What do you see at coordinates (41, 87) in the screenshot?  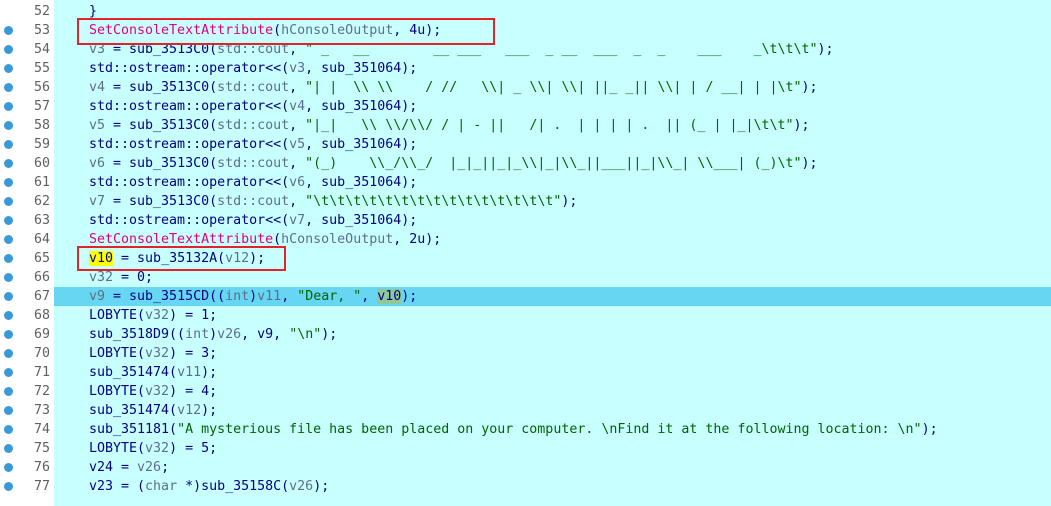 I see `line-number: 56` at bounding box center [41, 87].